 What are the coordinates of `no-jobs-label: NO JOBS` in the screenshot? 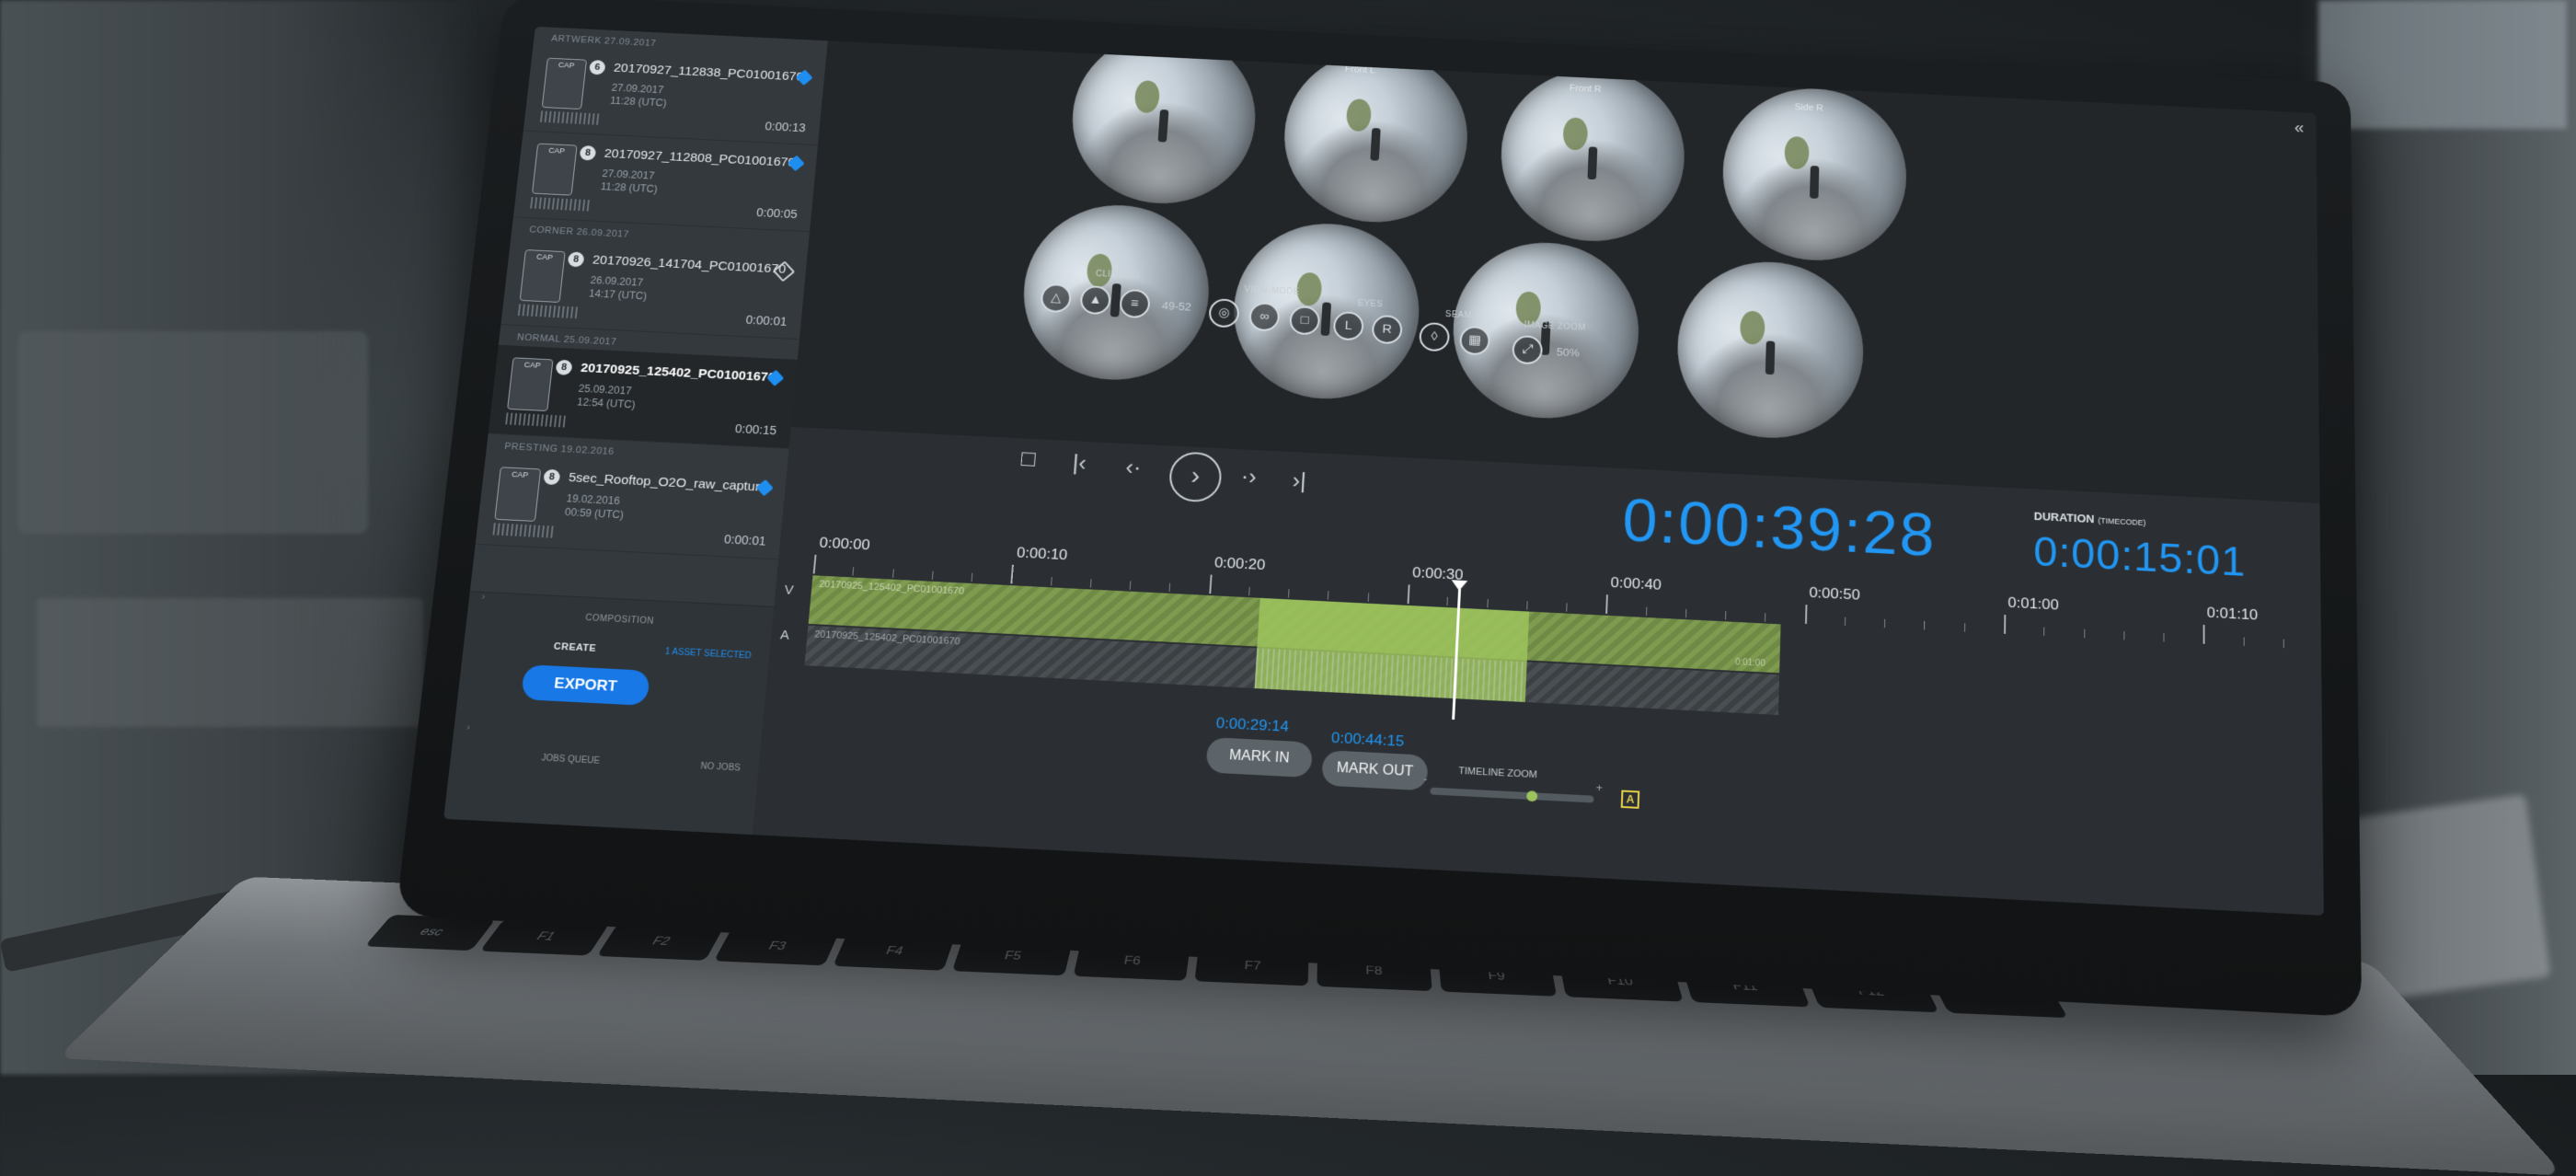 It's located at (721, 767).